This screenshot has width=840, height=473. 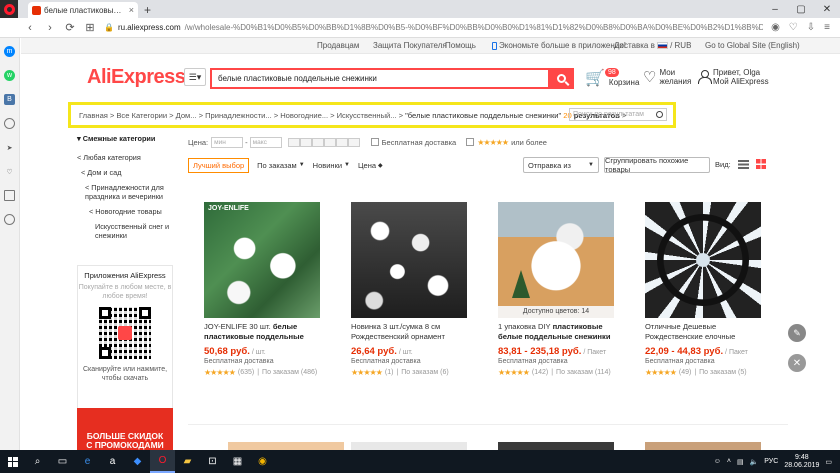 What do you see at coordinates (775, 27) in the screenshot?
I see `camera-icon: ◉` at bounding box center [775, 27].